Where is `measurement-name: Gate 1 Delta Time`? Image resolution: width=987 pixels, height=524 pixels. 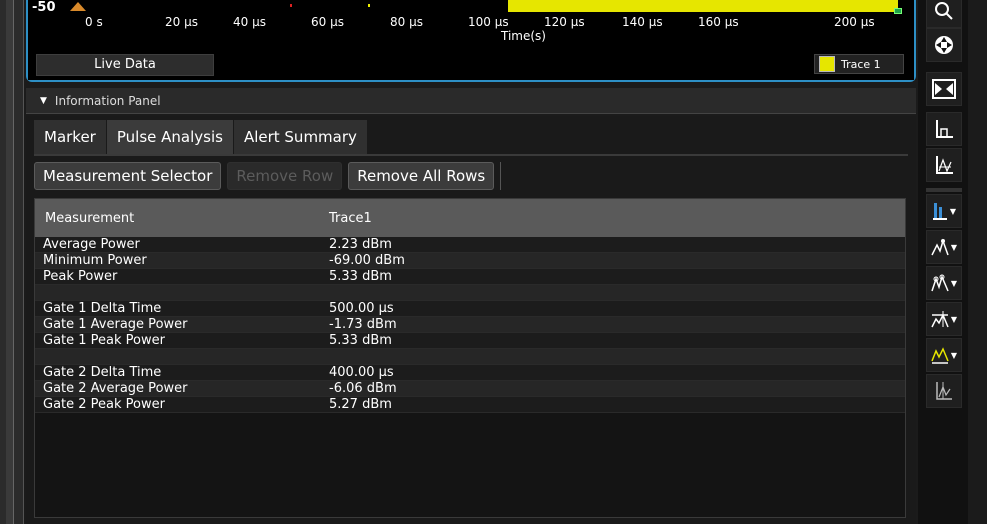 measurement-name: Gate 1 Delta Time is located at coordinates (102, 308).